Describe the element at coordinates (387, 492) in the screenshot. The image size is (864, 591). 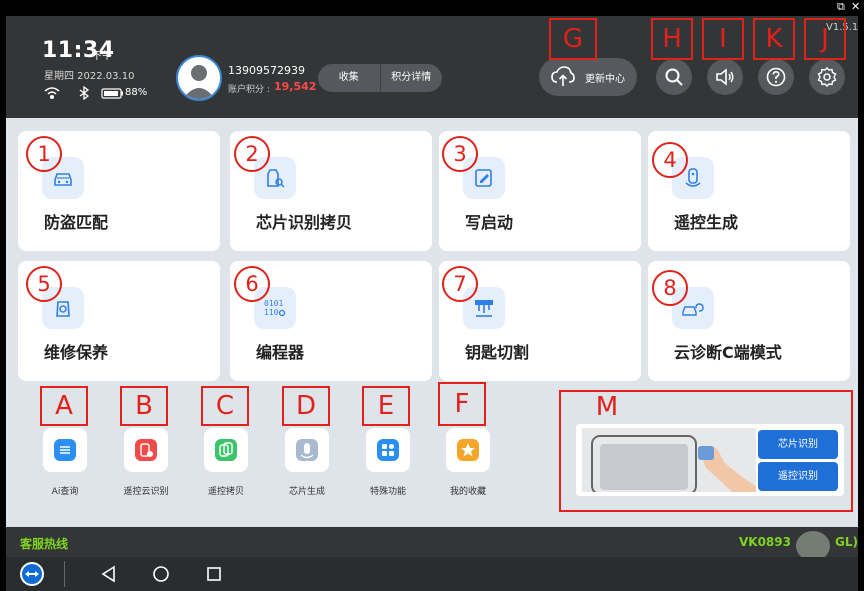
I see `app-label: 特殊功能` at that location.